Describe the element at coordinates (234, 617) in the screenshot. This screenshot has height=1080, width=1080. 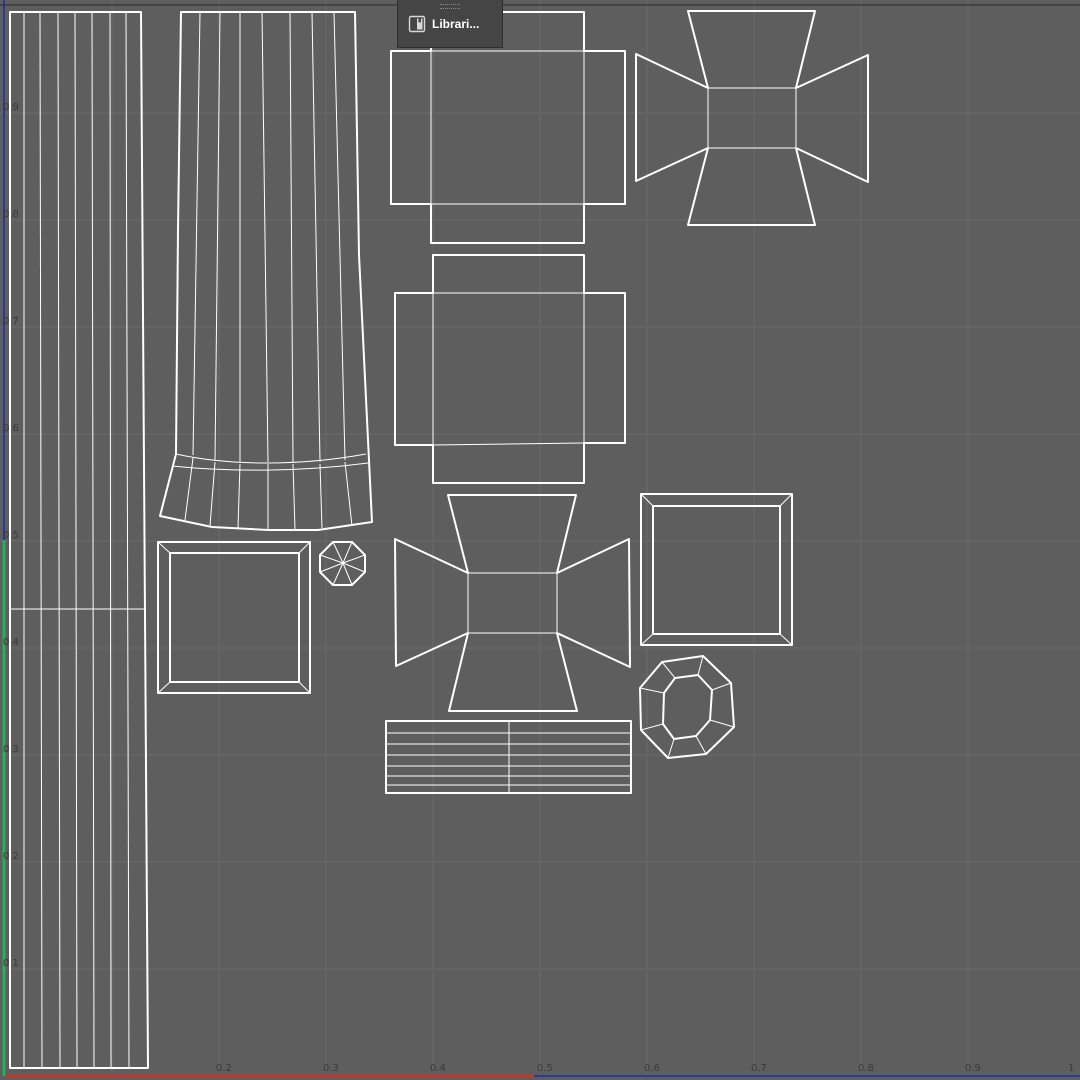
I see `uv-island-frame-left` at that location.